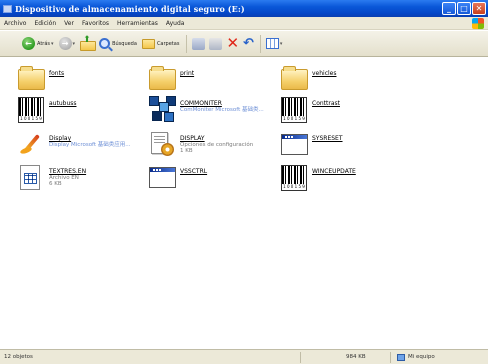  I want to click on toolbar: ← Atrás ▾ → ▾ Búsqueda Carpetas ✕ ↶ ▾, so click(244, 44).